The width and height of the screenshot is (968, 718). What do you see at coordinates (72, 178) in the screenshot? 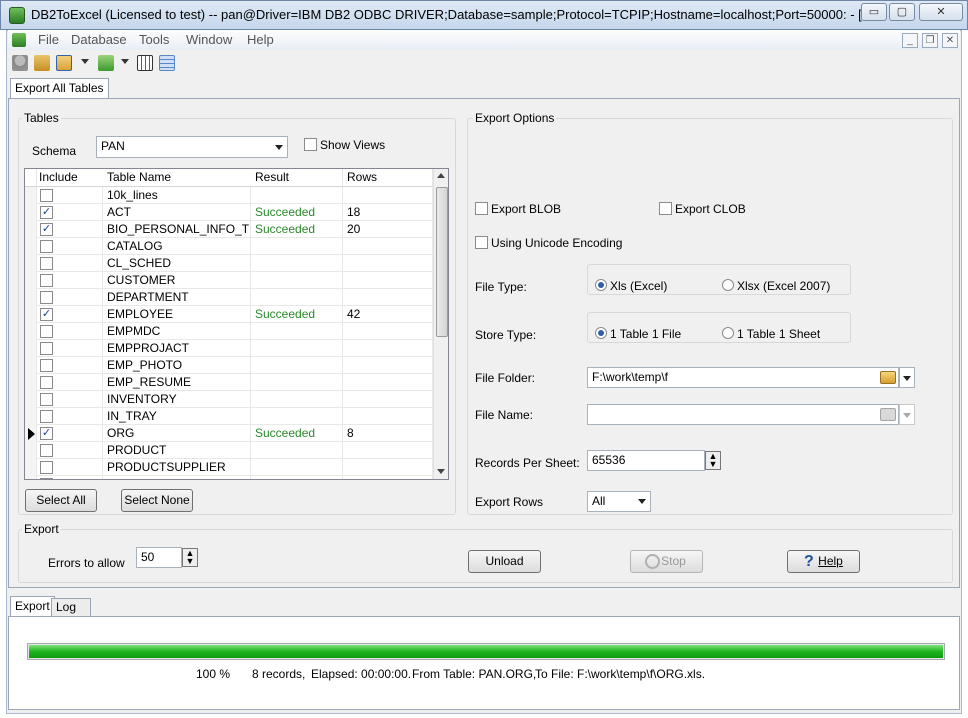
I see `column-header-include: Include` at bounding box center [72, 178].